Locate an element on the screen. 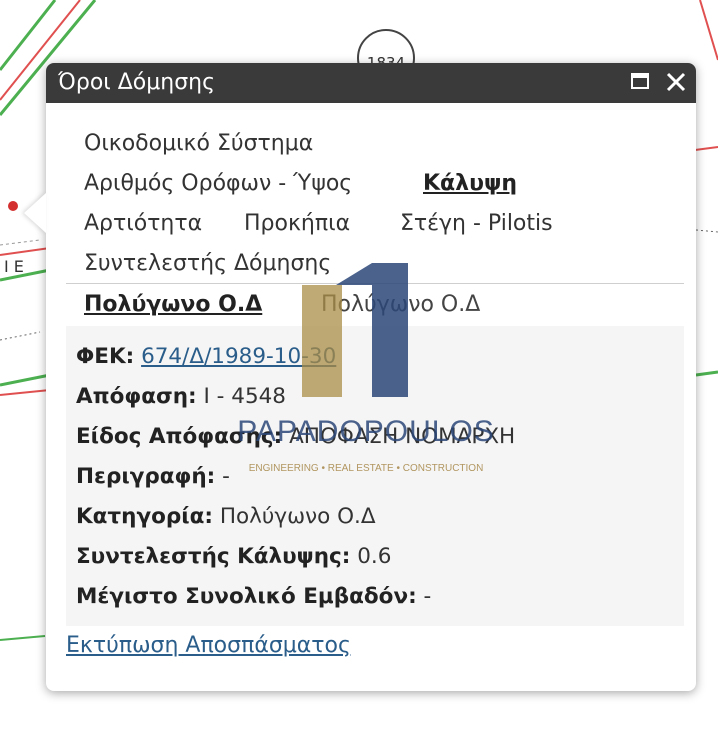 The image size is (718, 738). decision-type-value: ΑΠΟΦΑΣΗ ΝΟΜΑΡΧΗ is located at coordinates (402, 436).